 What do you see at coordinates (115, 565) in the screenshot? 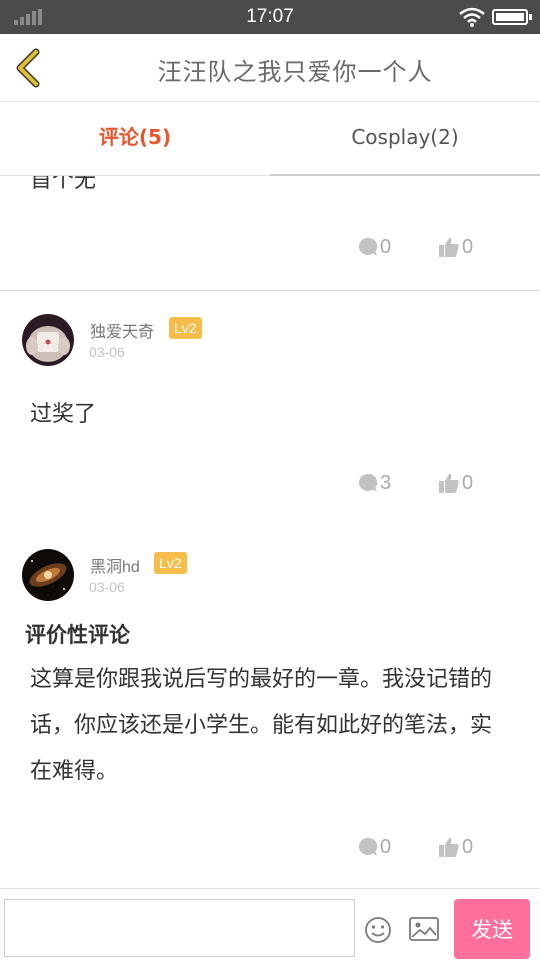
I see `username: 黑洞hd` at bounding box center [115, 565].